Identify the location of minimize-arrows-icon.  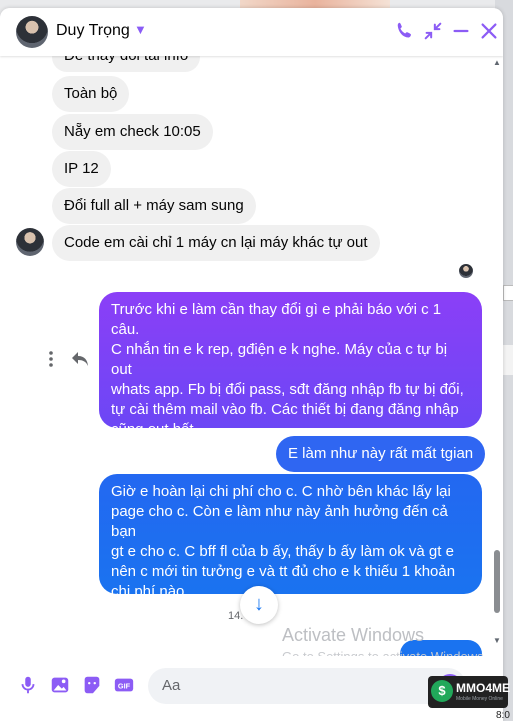
(433, 31).